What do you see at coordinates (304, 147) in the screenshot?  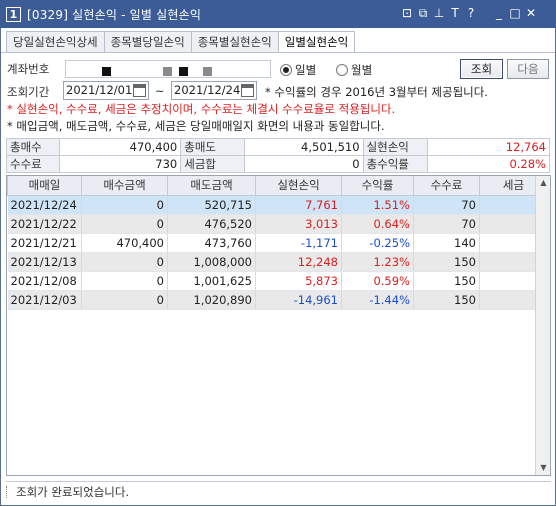 I see `total-sell-value: 4,501,510` at bounding box center [304, 147].